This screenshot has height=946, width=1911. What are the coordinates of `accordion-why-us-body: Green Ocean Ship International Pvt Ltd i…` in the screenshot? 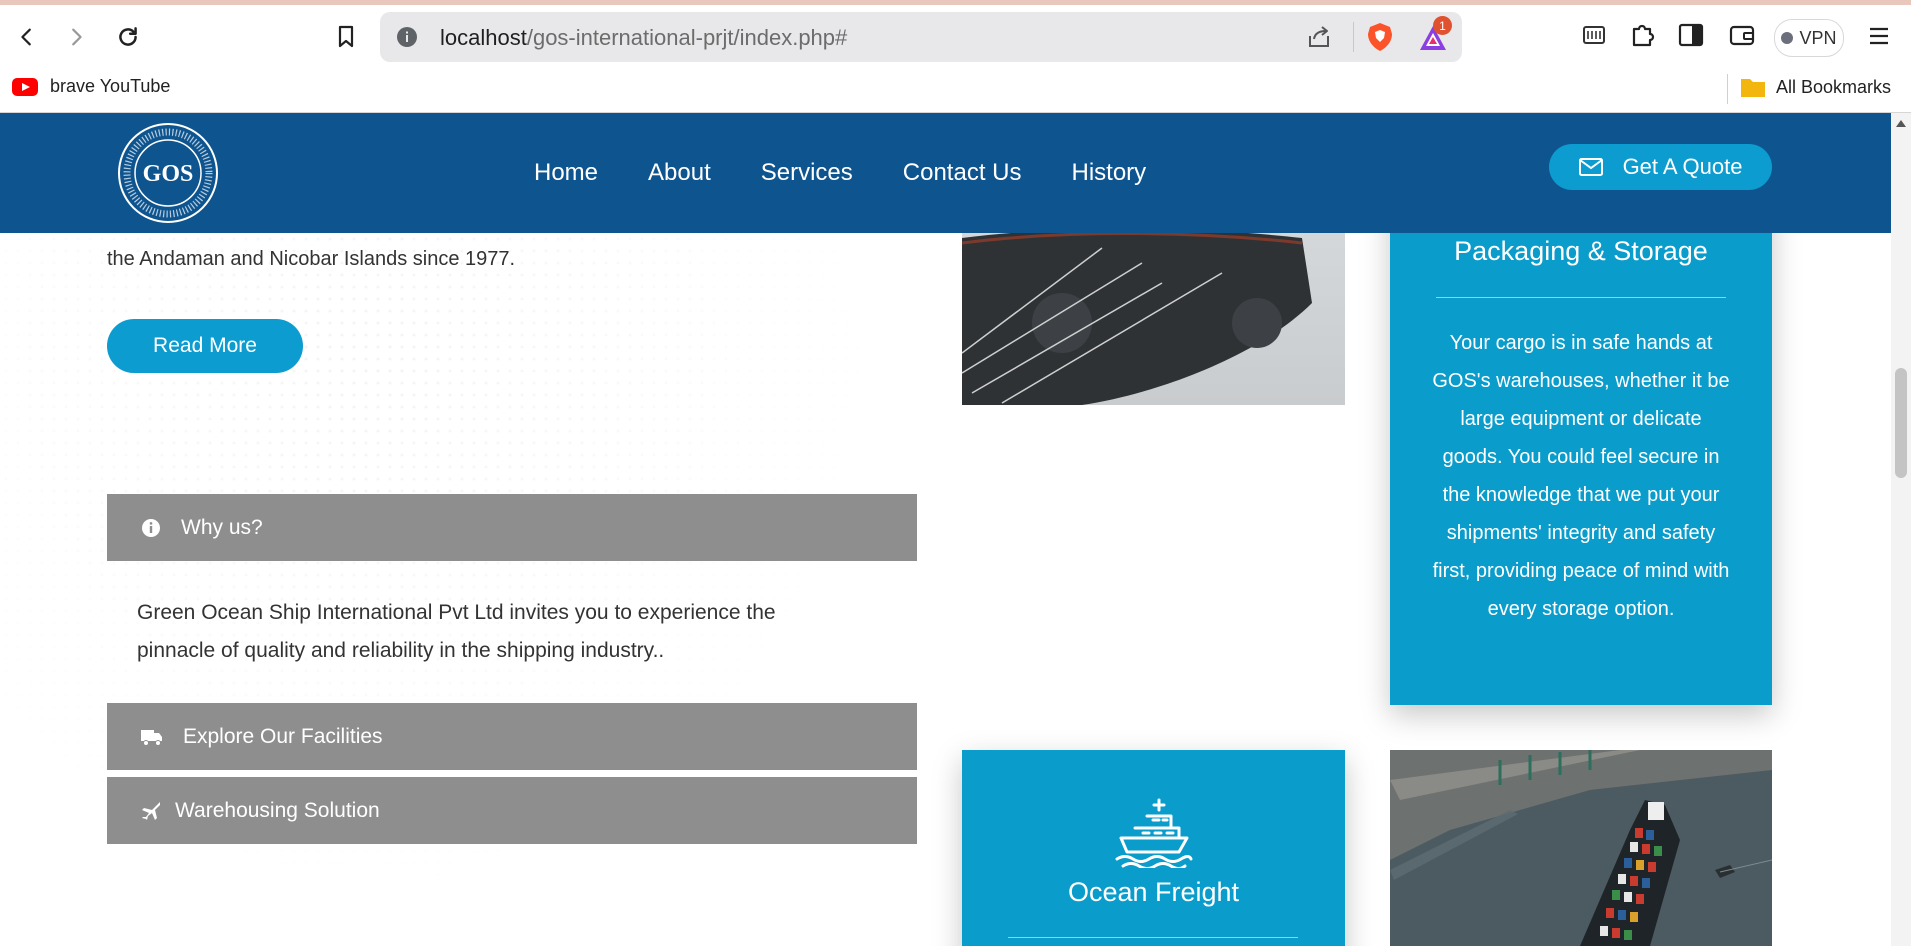 It's located at (456, 631).